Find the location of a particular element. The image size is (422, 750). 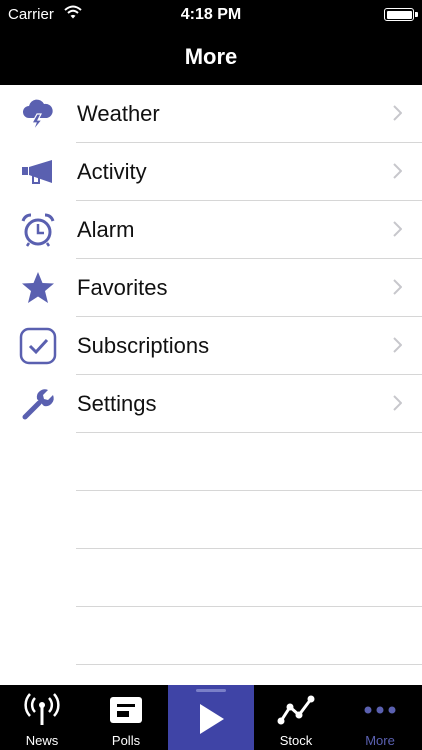

status-bar: Carrier 4:18 PM is located at coordinates (211, 15).